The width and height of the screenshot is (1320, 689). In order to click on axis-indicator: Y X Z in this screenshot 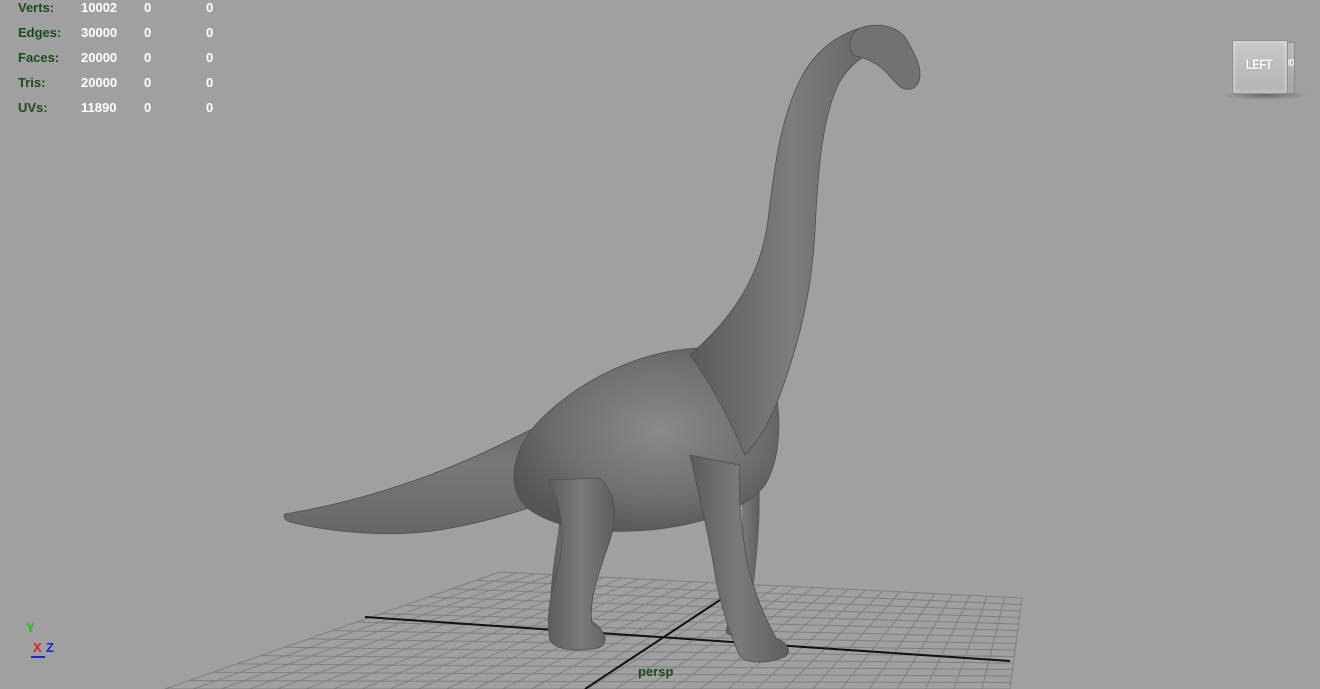, I will do `click(46, 642)`.